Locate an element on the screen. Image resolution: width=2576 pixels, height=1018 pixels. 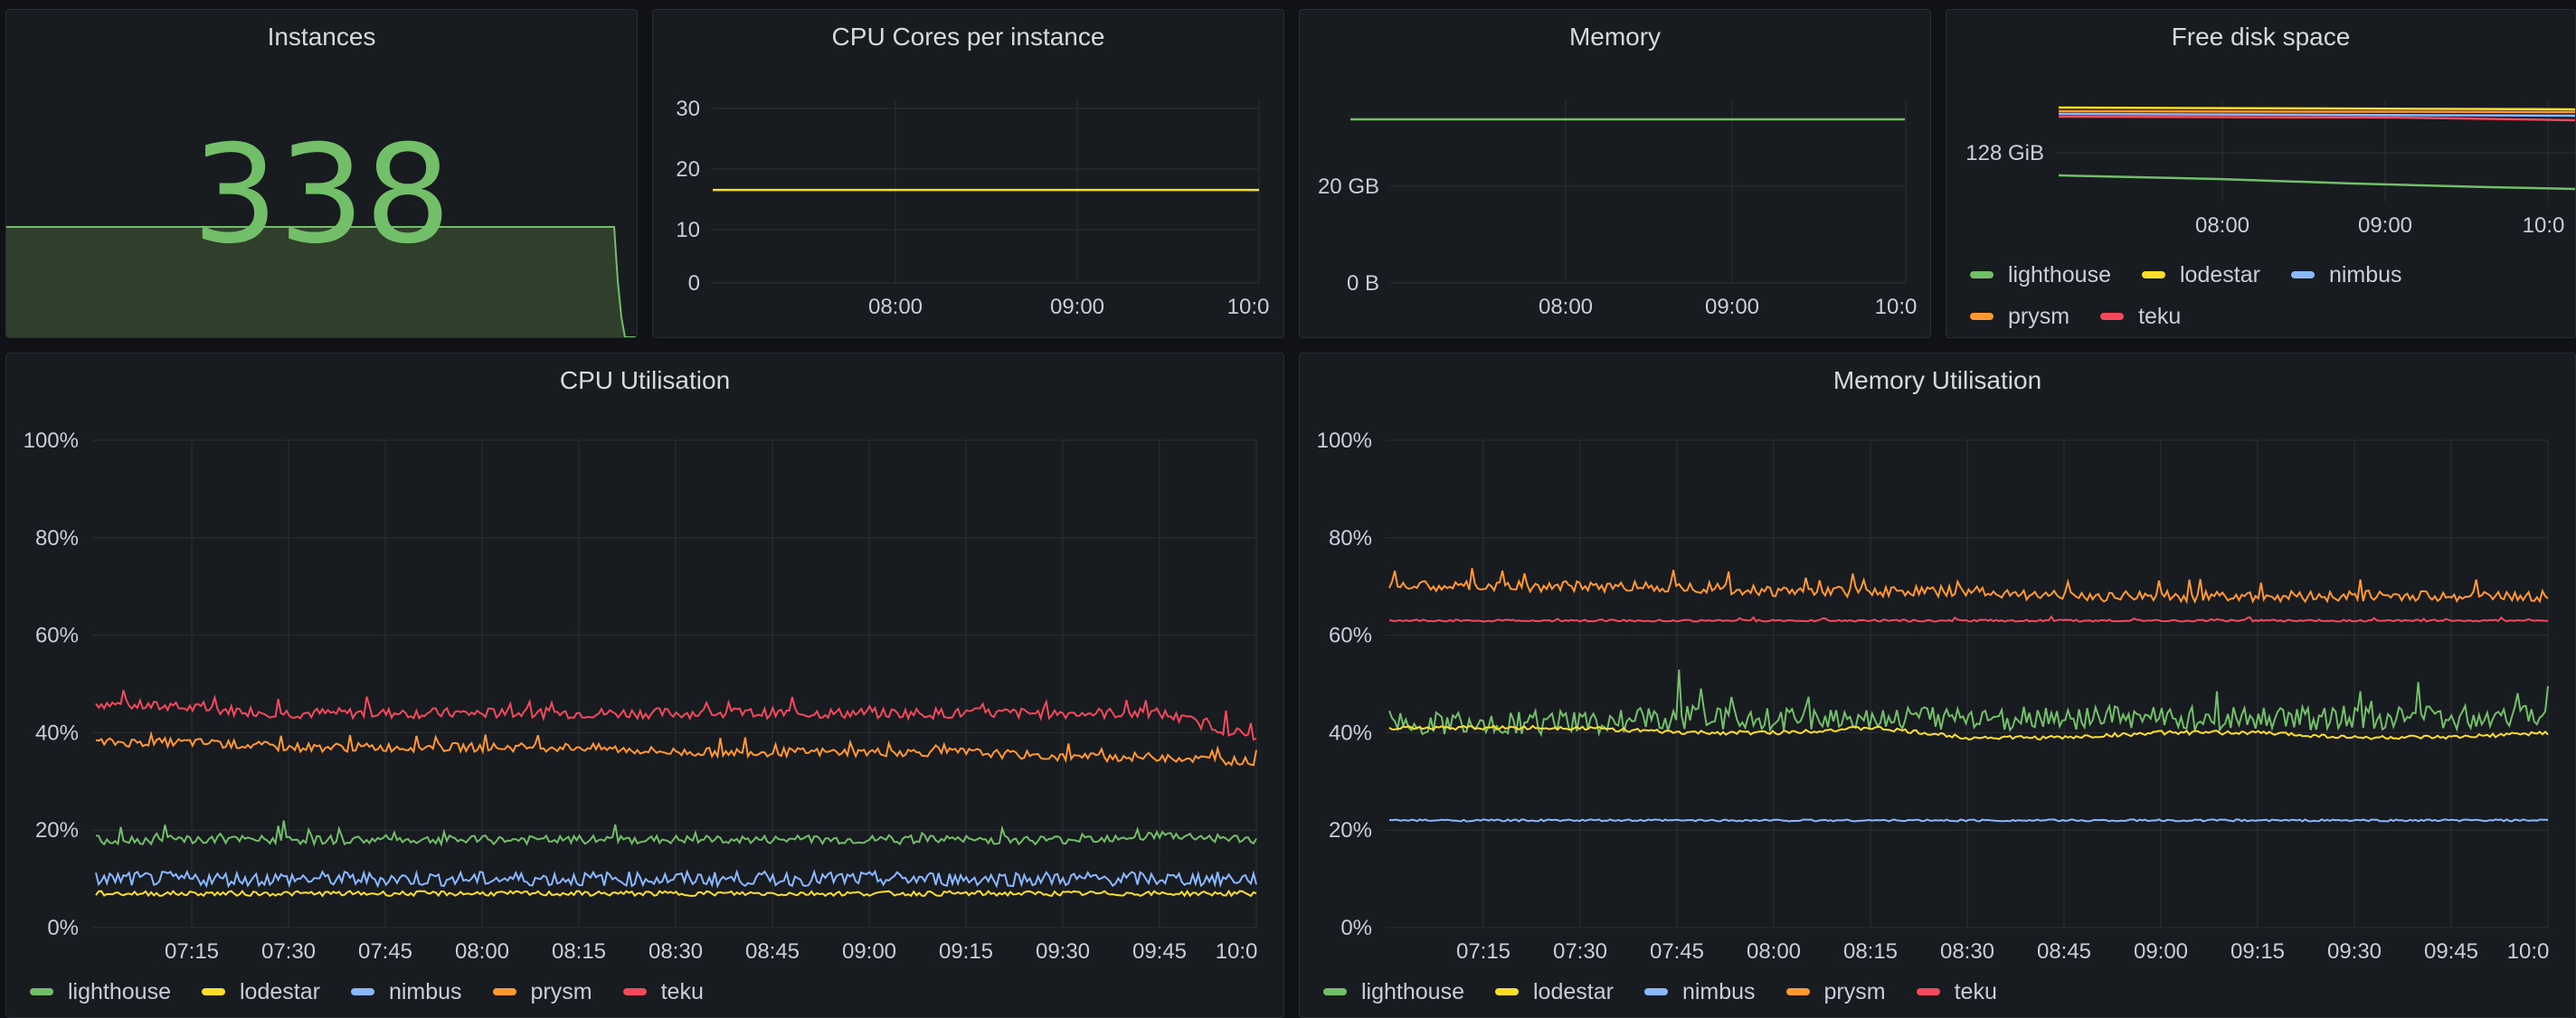
y-tick-label: 20% is located at coordinates (1350, 831).